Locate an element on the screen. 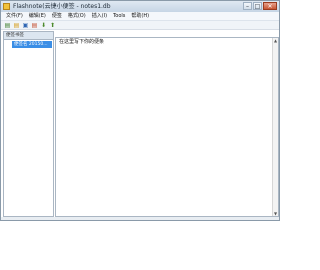  window-title: Flashnote(云捷小便签 - notes1.db is located at coordinates (62, 6).